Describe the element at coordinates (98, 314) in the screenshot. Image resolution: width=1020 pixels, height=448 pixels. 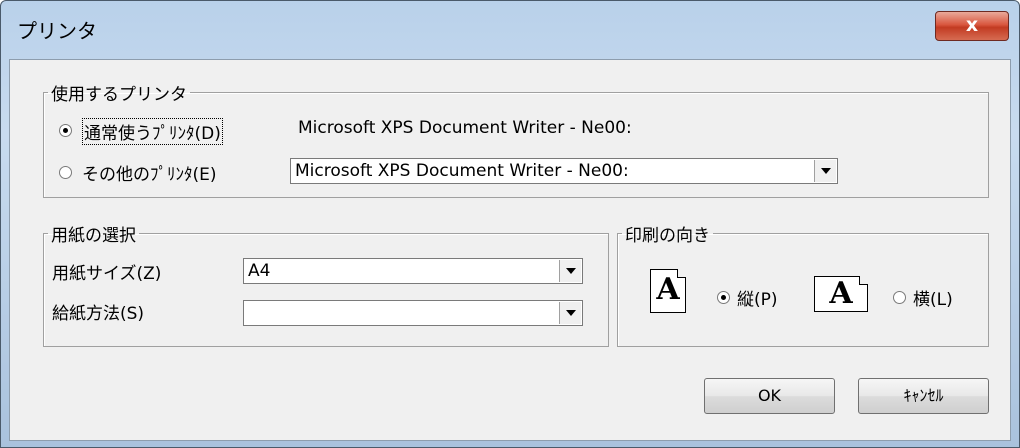
I see `paper-source-label: 給紙方法(S)` at that location.